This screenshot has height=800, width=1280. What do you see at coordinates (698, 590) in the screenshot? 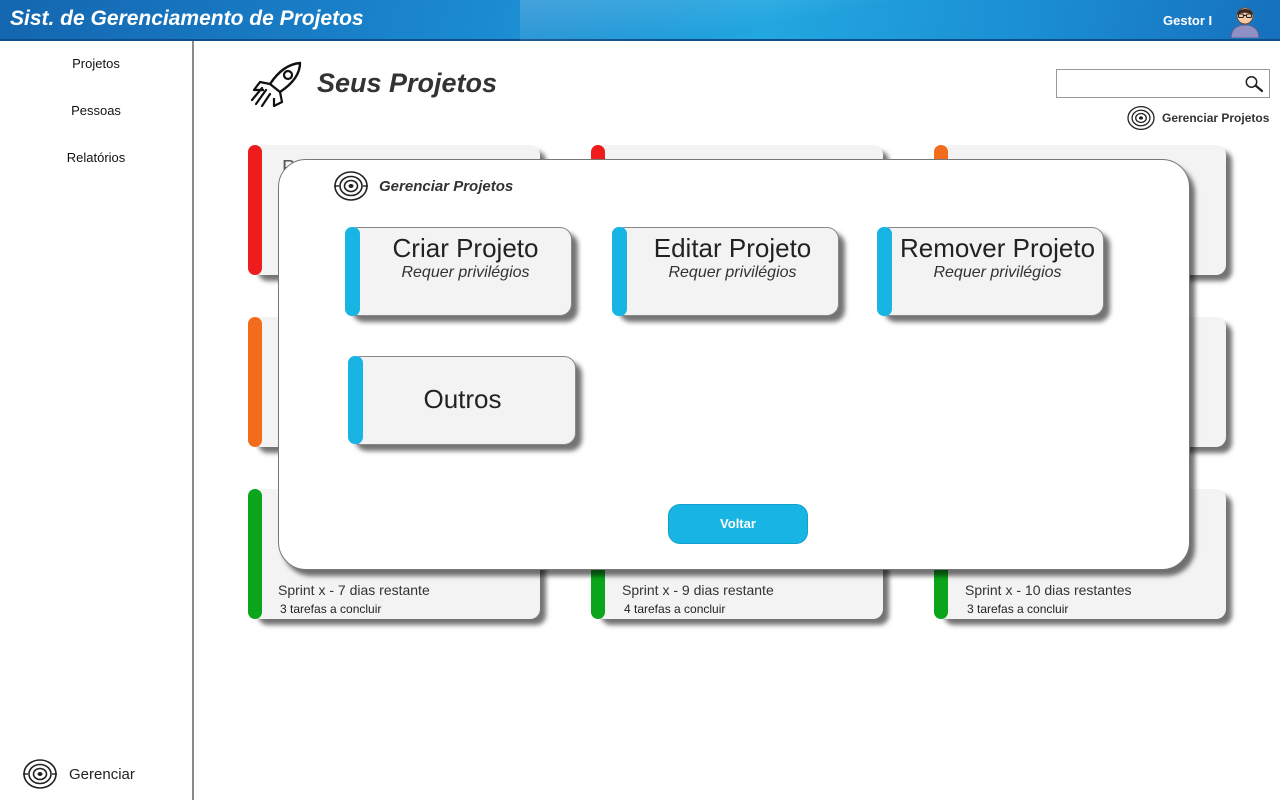
I see `sprint-status: Sprint x - 9 dias restante` at bounding box center [698, 590].